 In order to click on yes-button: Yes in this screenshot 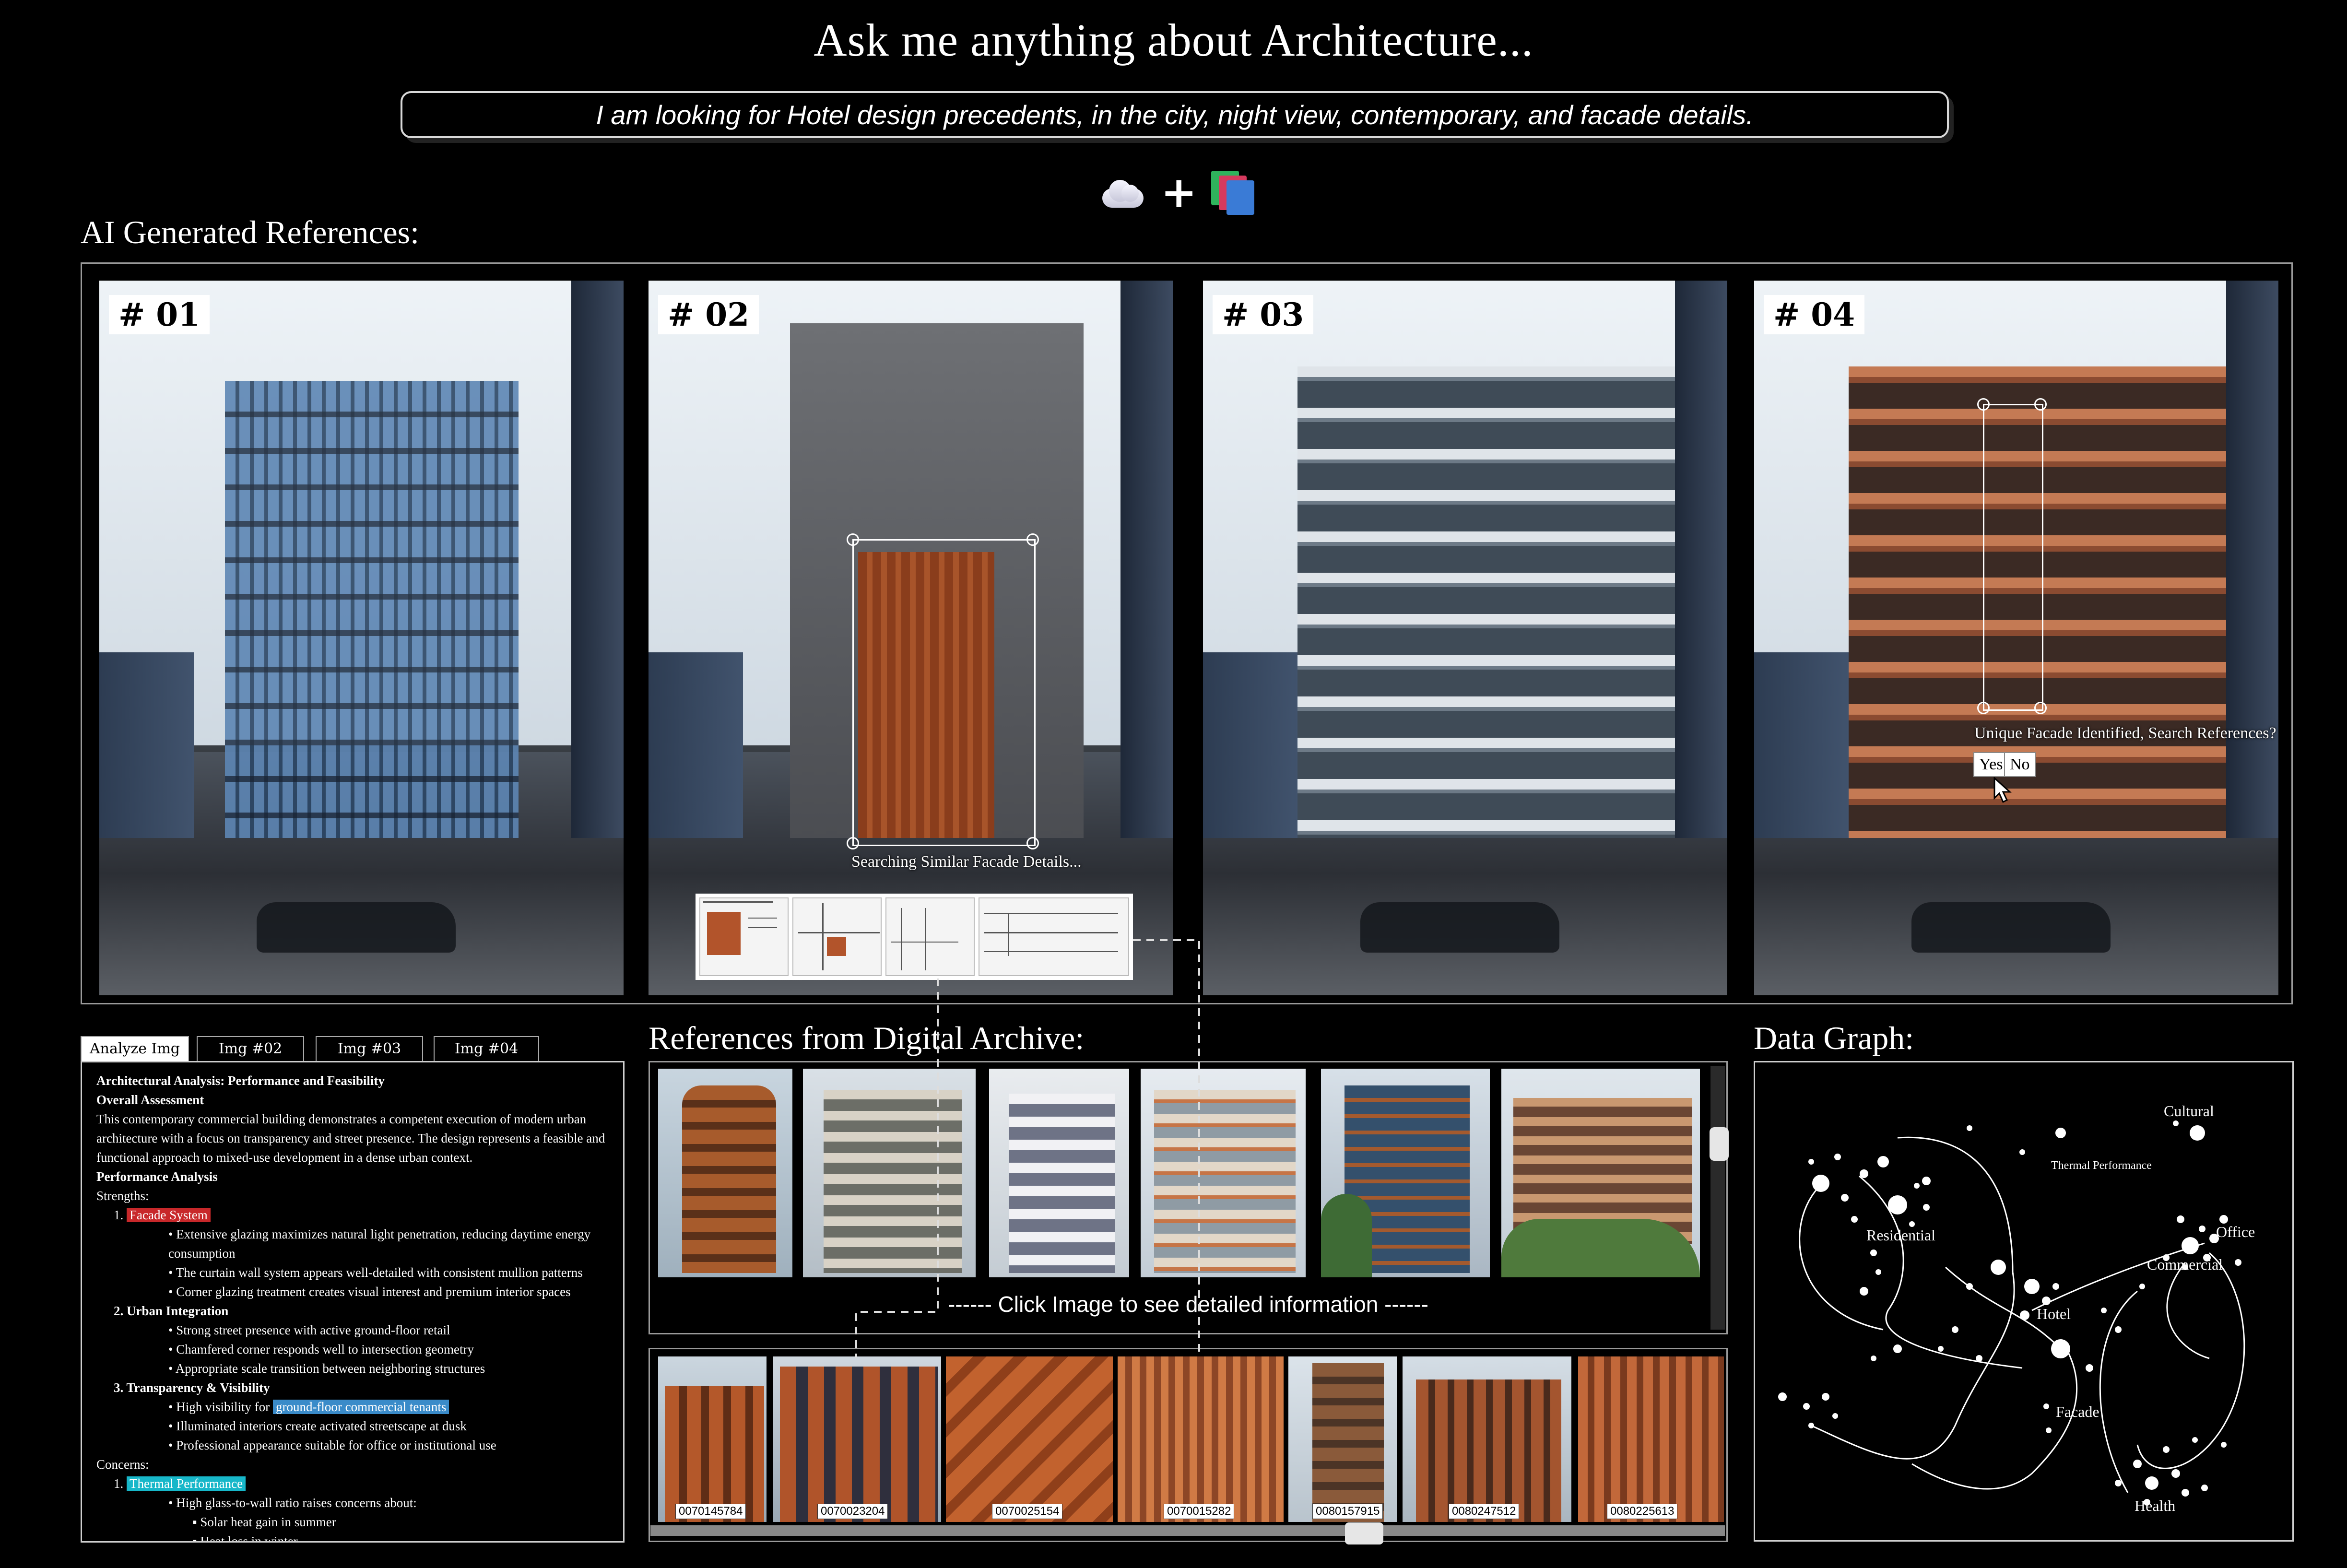, I will do `click(1991, 764)`.